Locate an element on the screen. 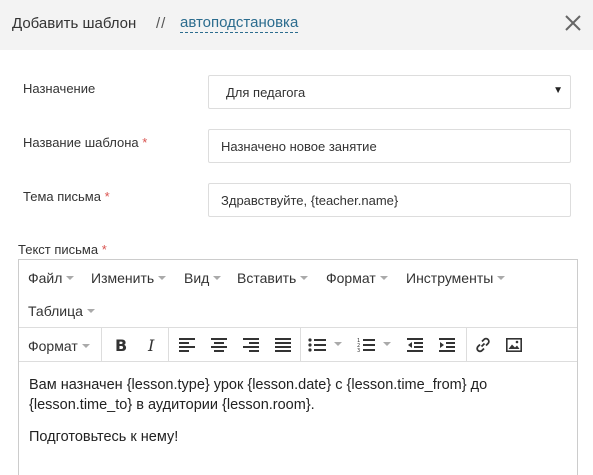 This screenshot has height=475, width=593. outdent-icon is located at coordinates (415, 345).